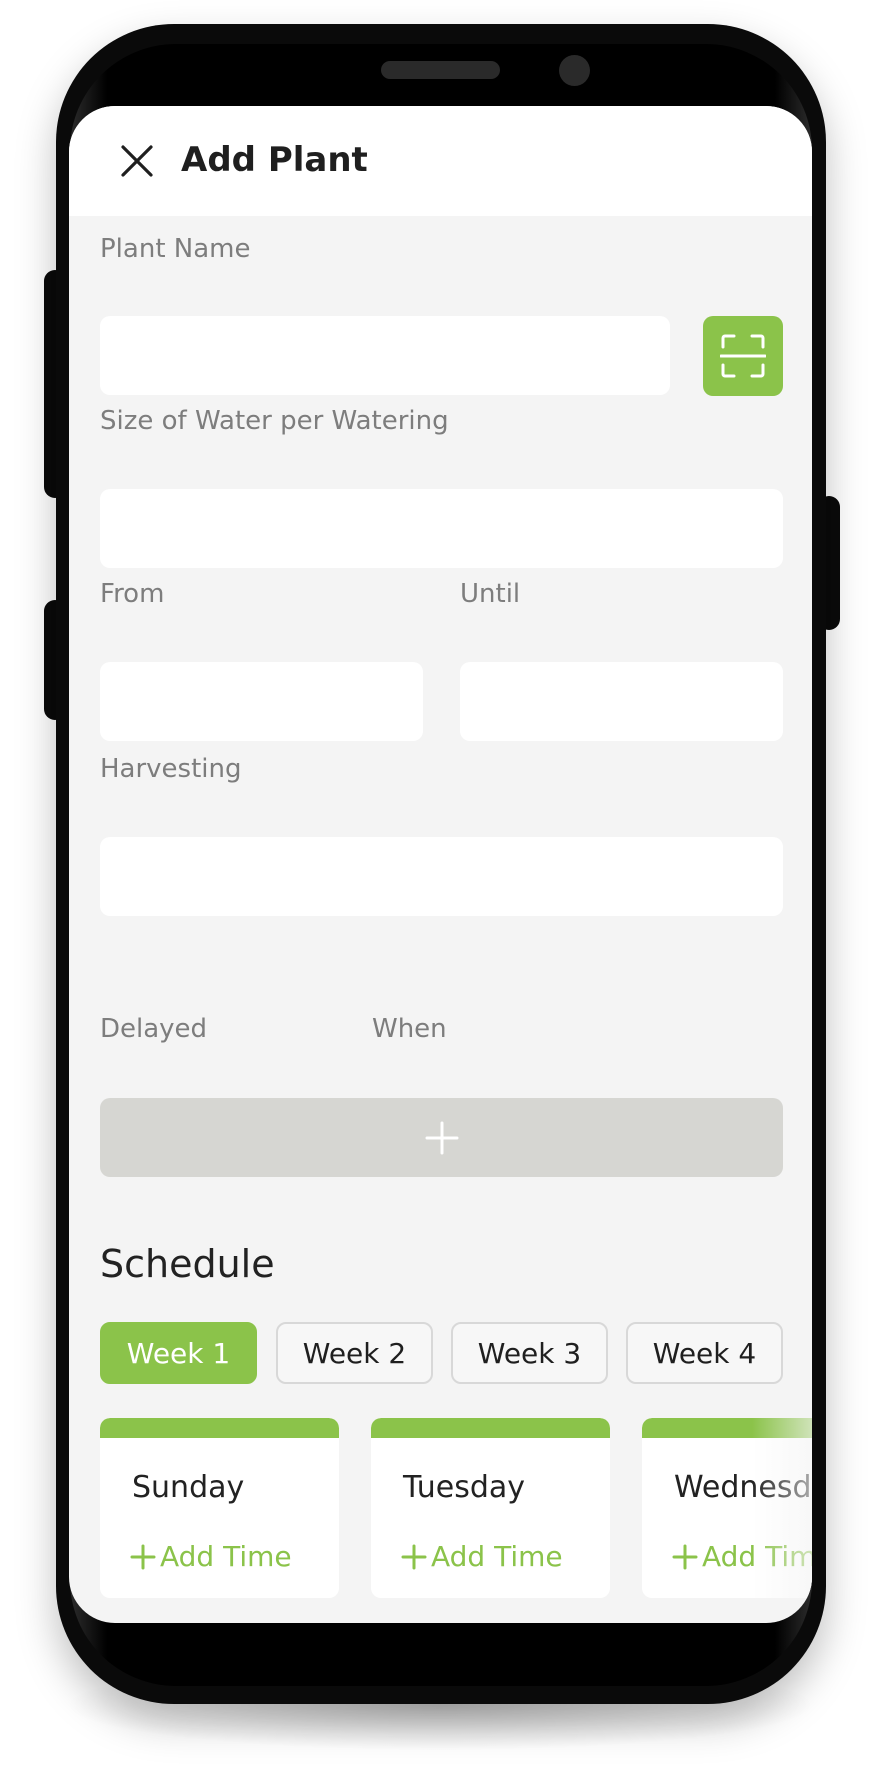  What do you see at coordinates (178, 1353) in the screenshot?
I see `week-1-tab: Week 1` at bounding box center [178, 1353].